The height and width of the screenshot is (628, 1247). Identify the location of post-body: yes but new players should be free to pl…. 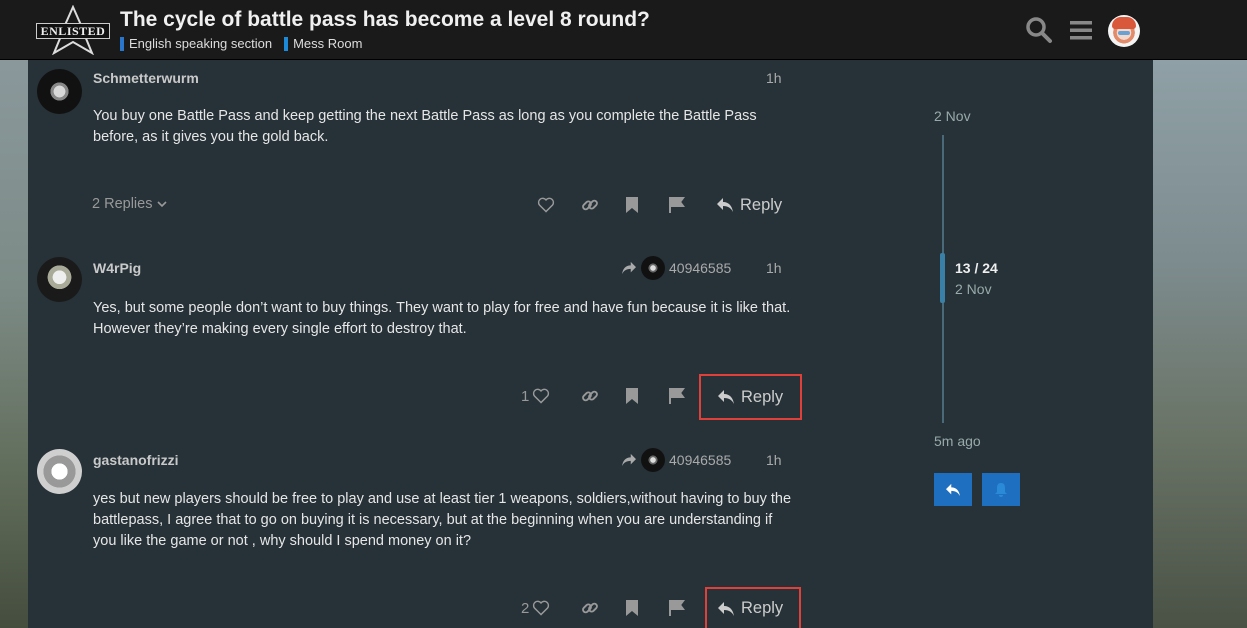
(442, 520).